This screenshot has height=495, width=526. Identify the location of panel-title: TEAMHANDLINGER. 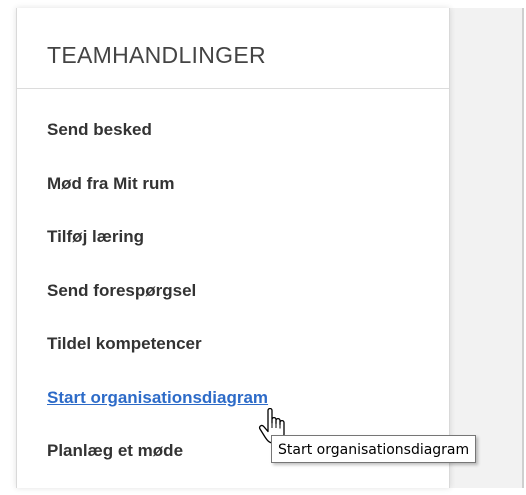
(156, 55).